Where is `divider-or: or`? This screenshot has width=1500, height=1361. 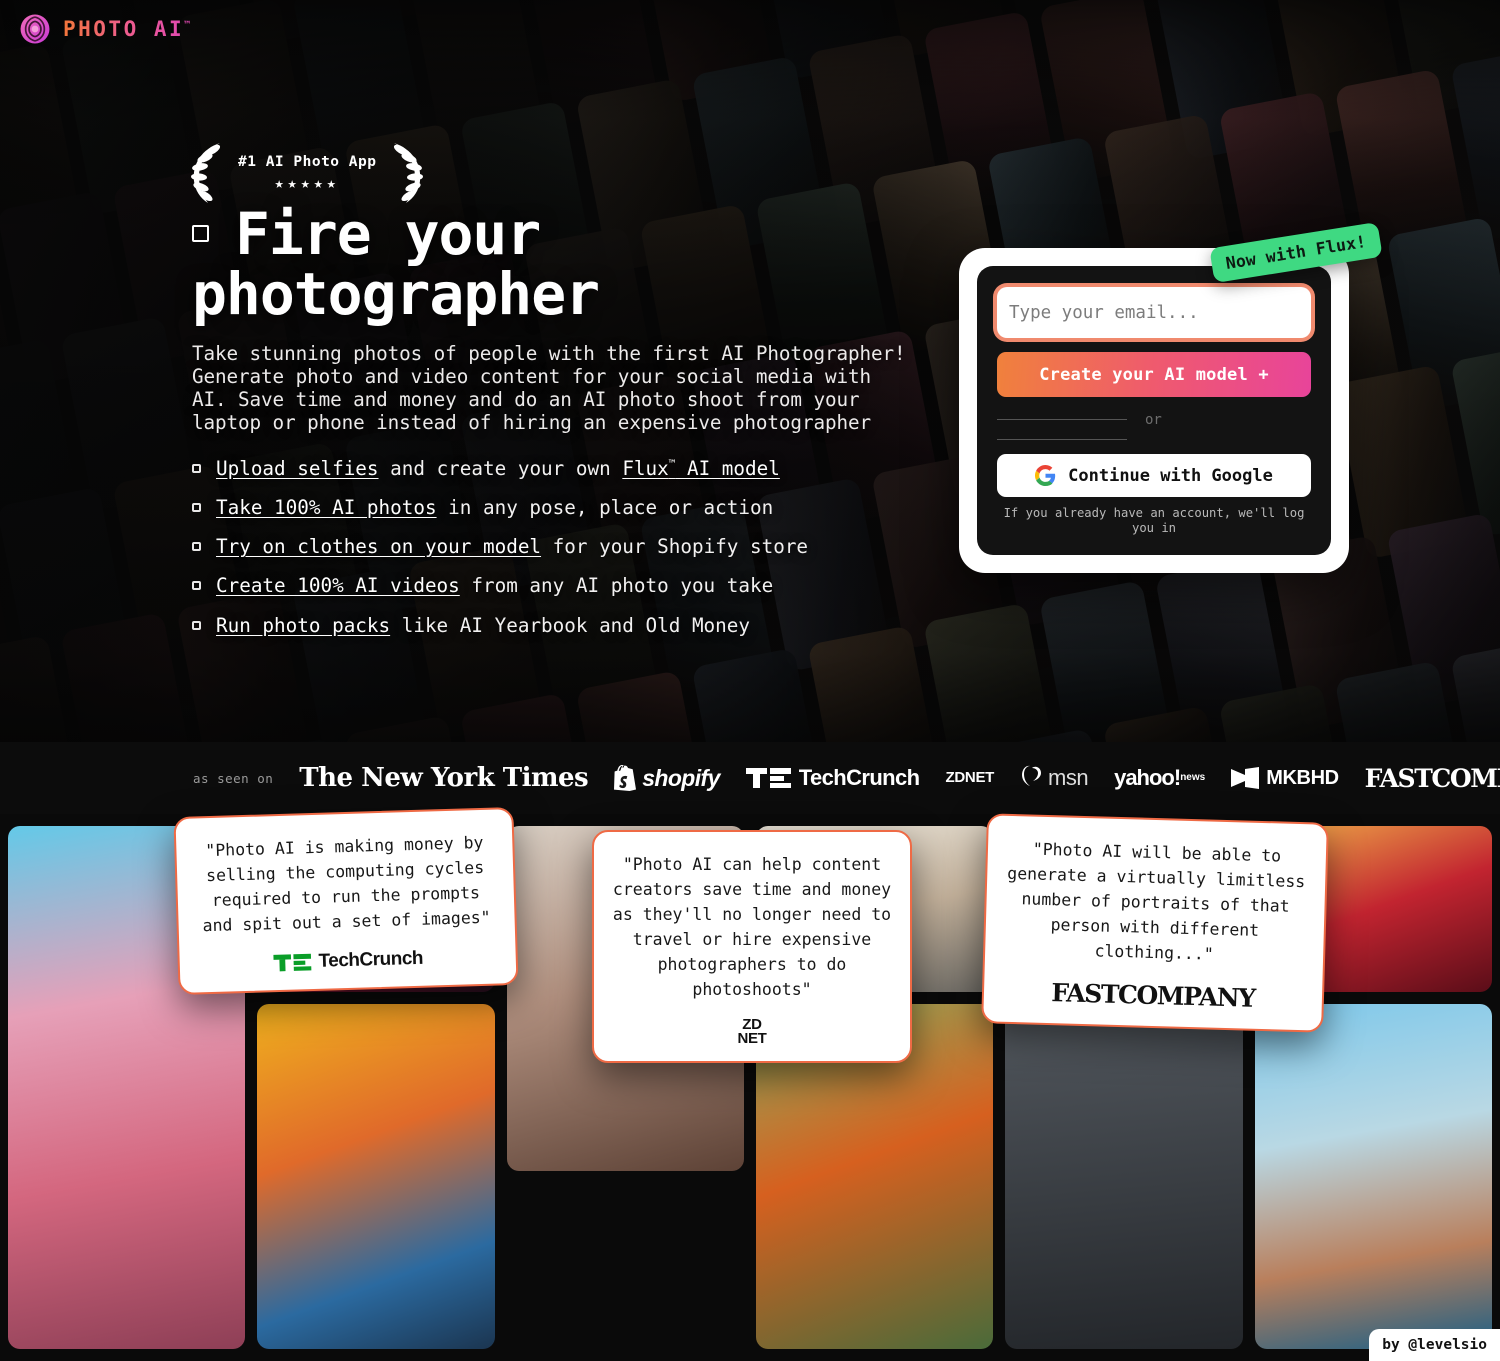 divider-or: or is located at coordinates (1154, 427).